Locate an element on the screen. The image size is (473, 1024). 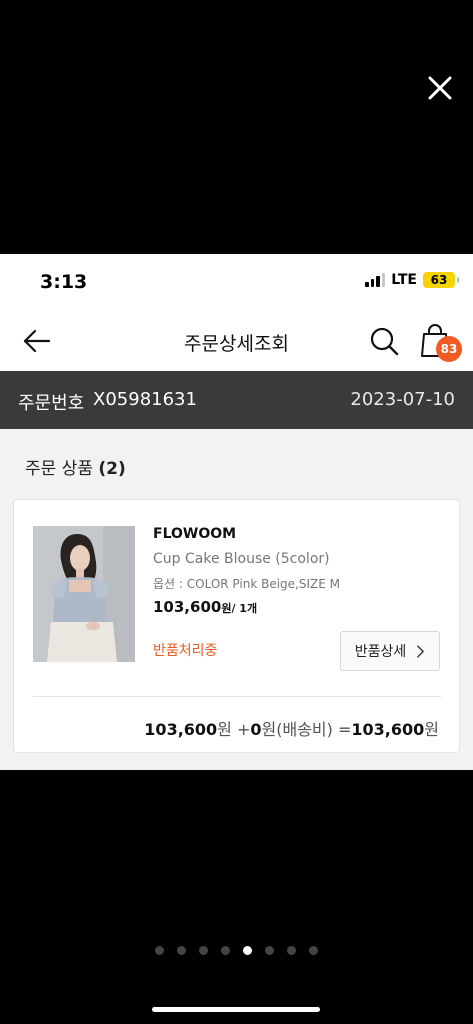
divider is located at coordinates (237, 696).